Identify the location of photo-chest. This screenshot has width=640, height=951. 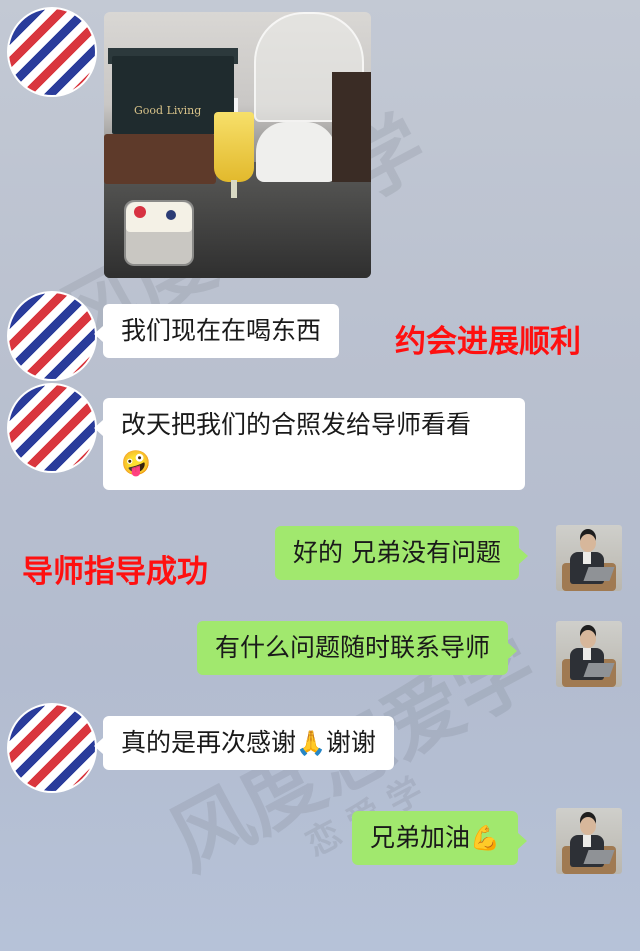
(160, 159).